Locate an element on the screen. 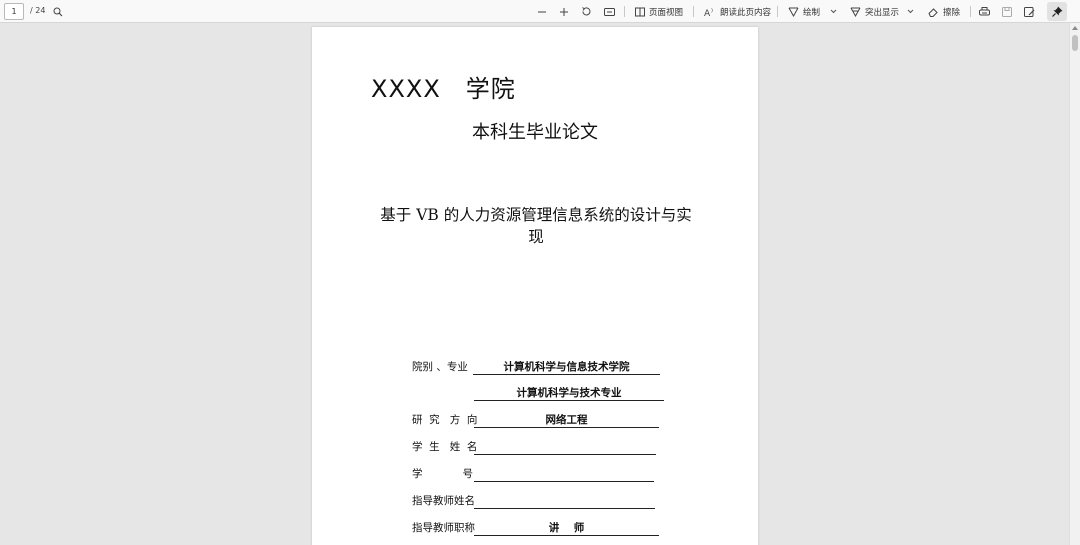  field-value: 网络工程 is located at coordinates (566, 420).